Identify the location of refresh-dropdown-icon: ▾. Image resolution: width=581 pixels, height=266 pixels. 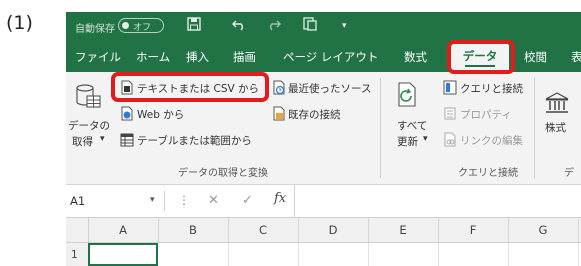
(425, 139).